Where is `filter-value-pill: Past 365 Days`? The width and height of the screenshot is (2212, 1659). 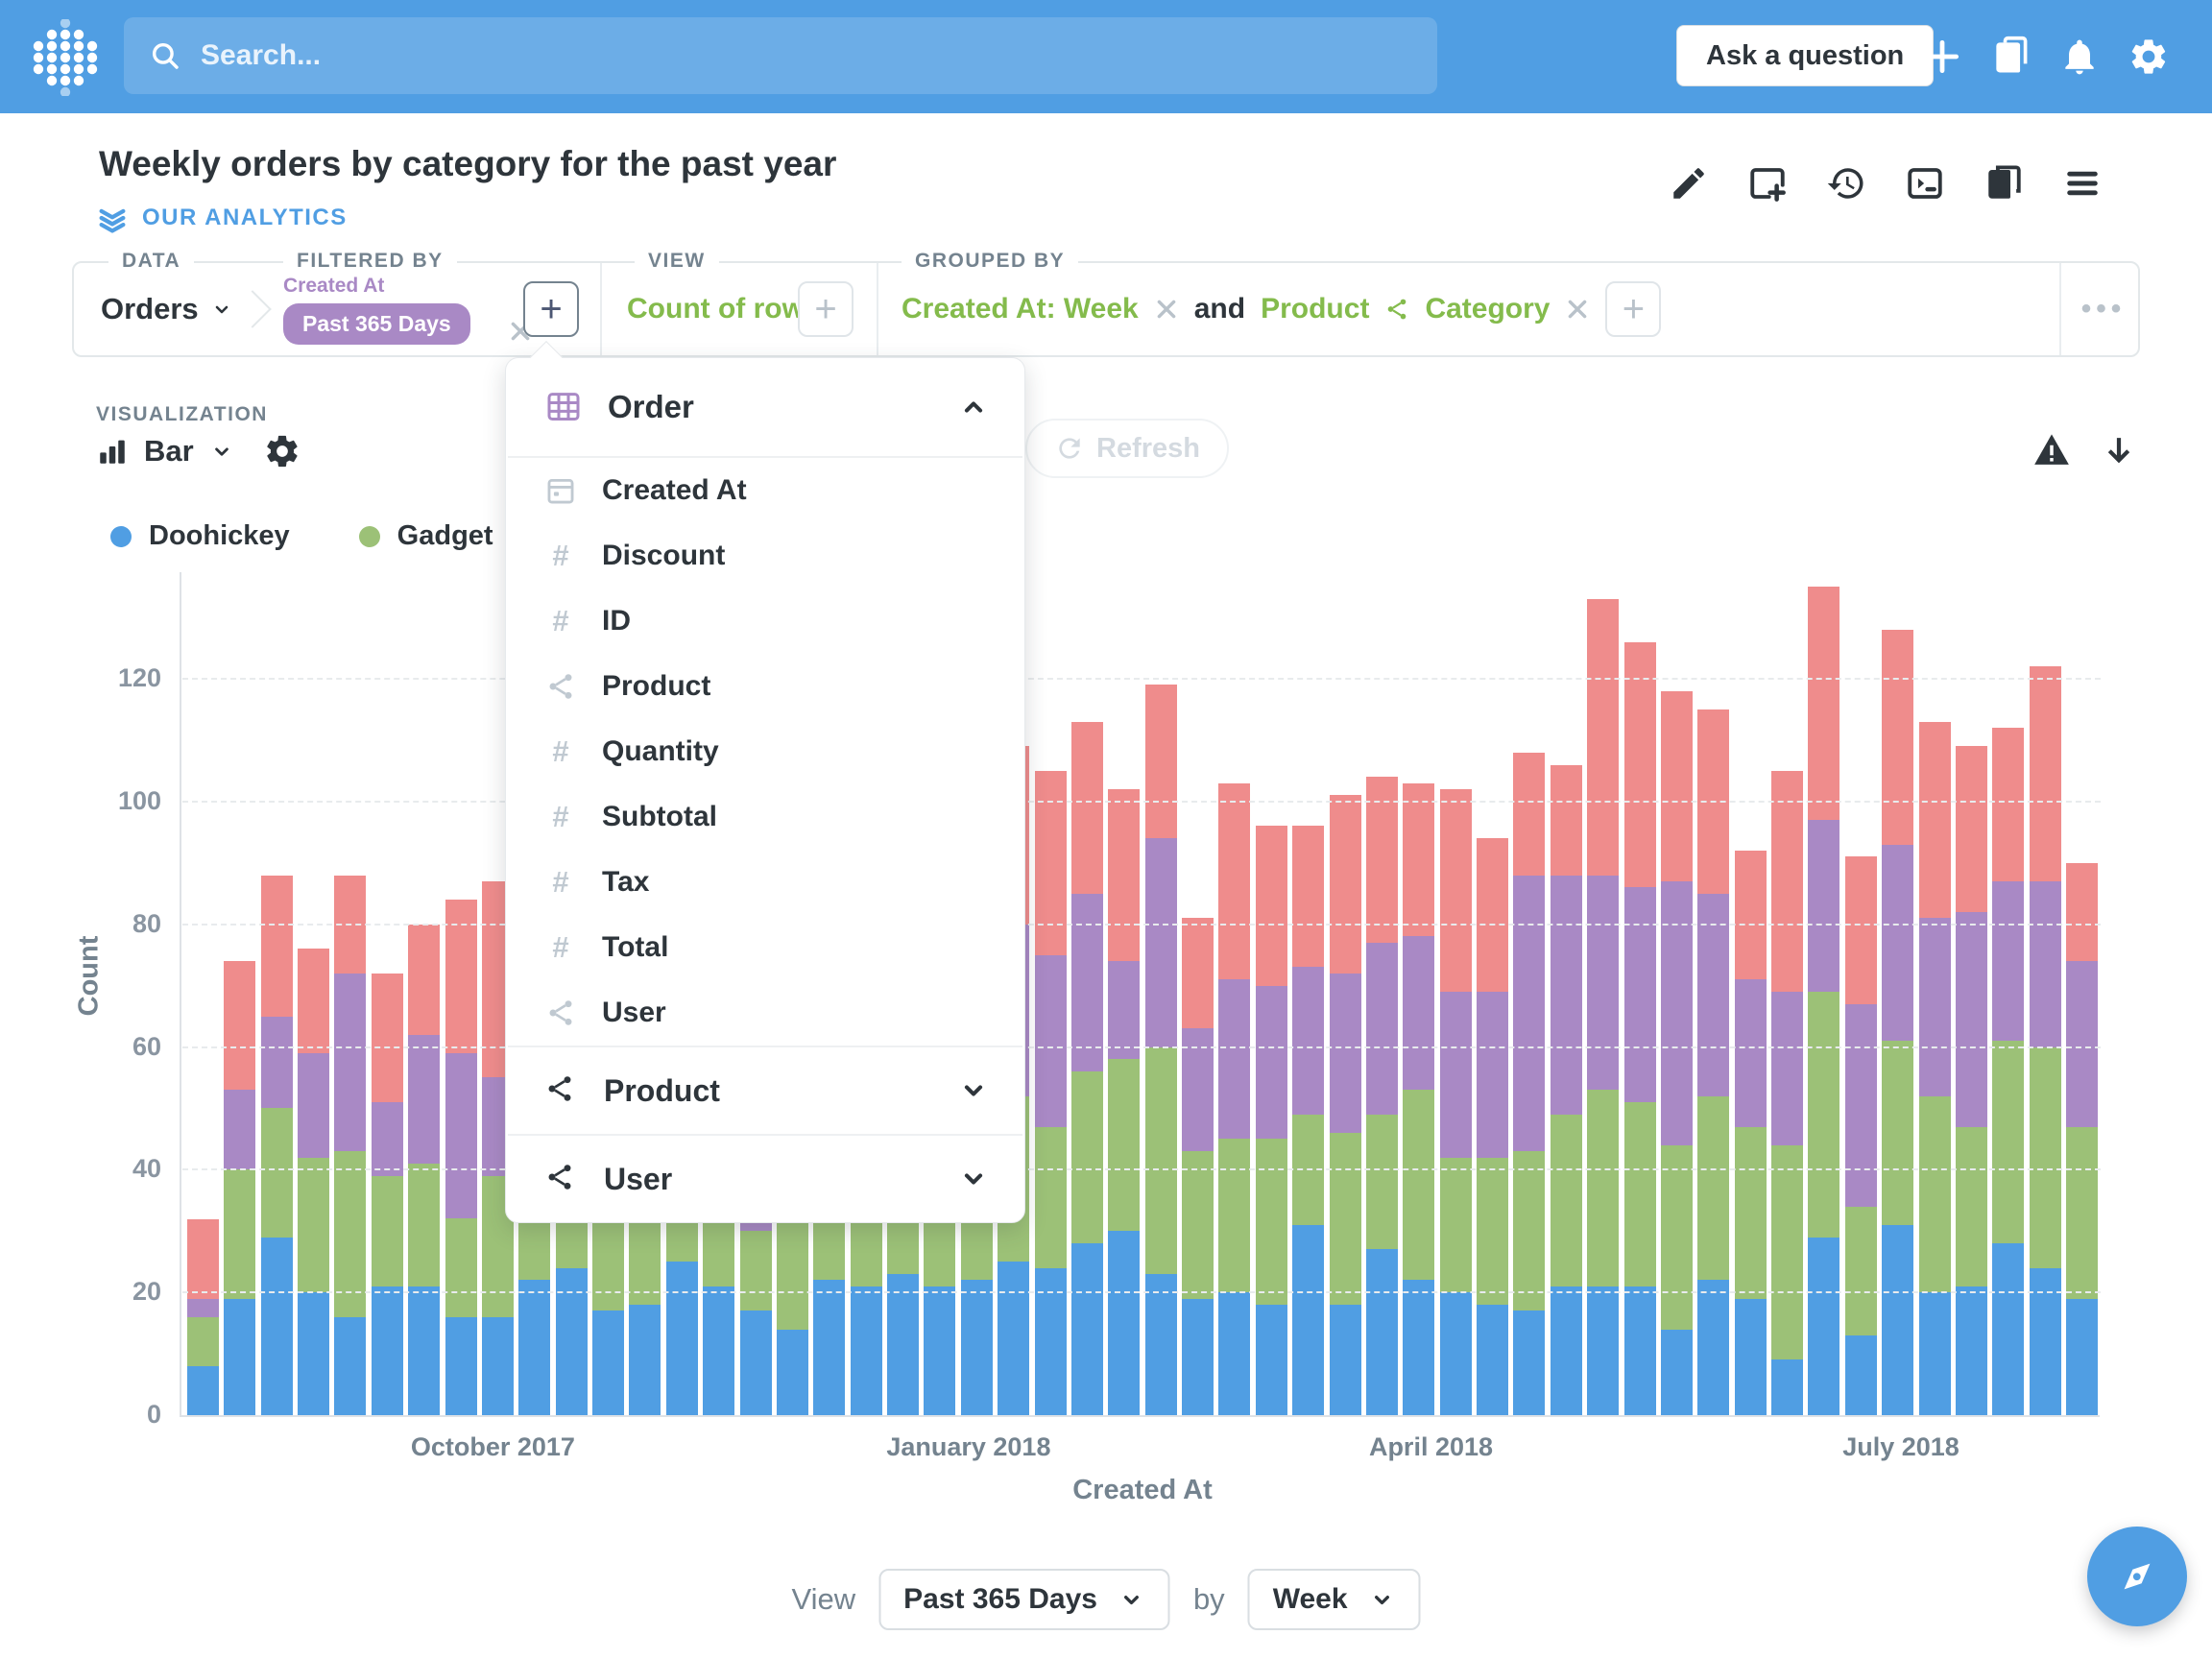 filter-value-pill: Past 365 Days is located at coordinates (377, 324).